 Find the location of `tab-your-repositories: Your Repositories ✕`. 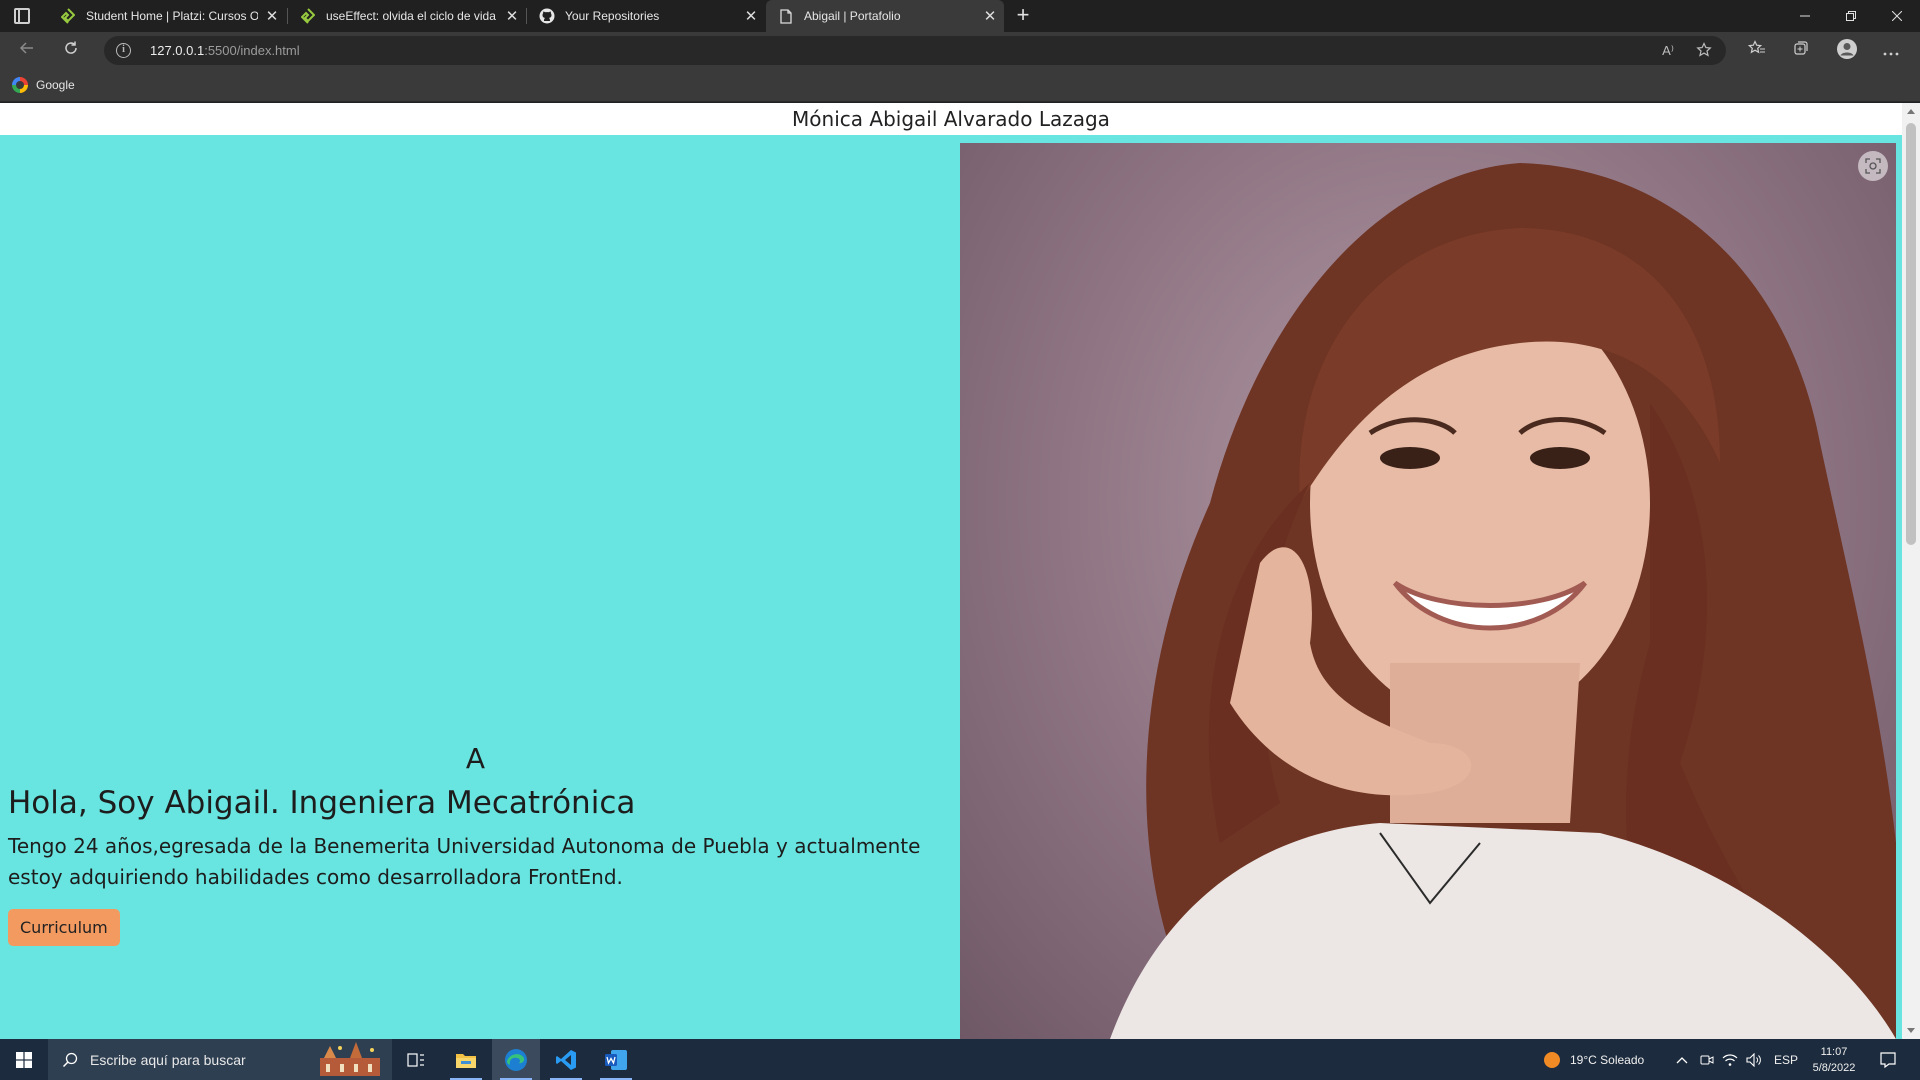

tab-your-repositories: Your Repositories ✕ is located at coordinates (646, 16).